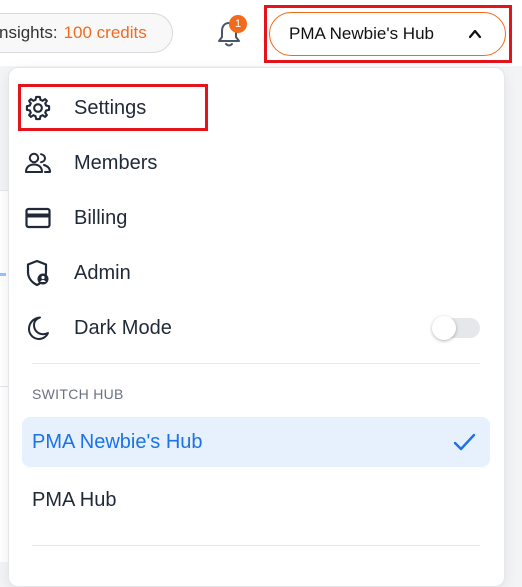 The width and height of the screenshot is (522, 587). I want to click on background-divider, so click(4, 386).